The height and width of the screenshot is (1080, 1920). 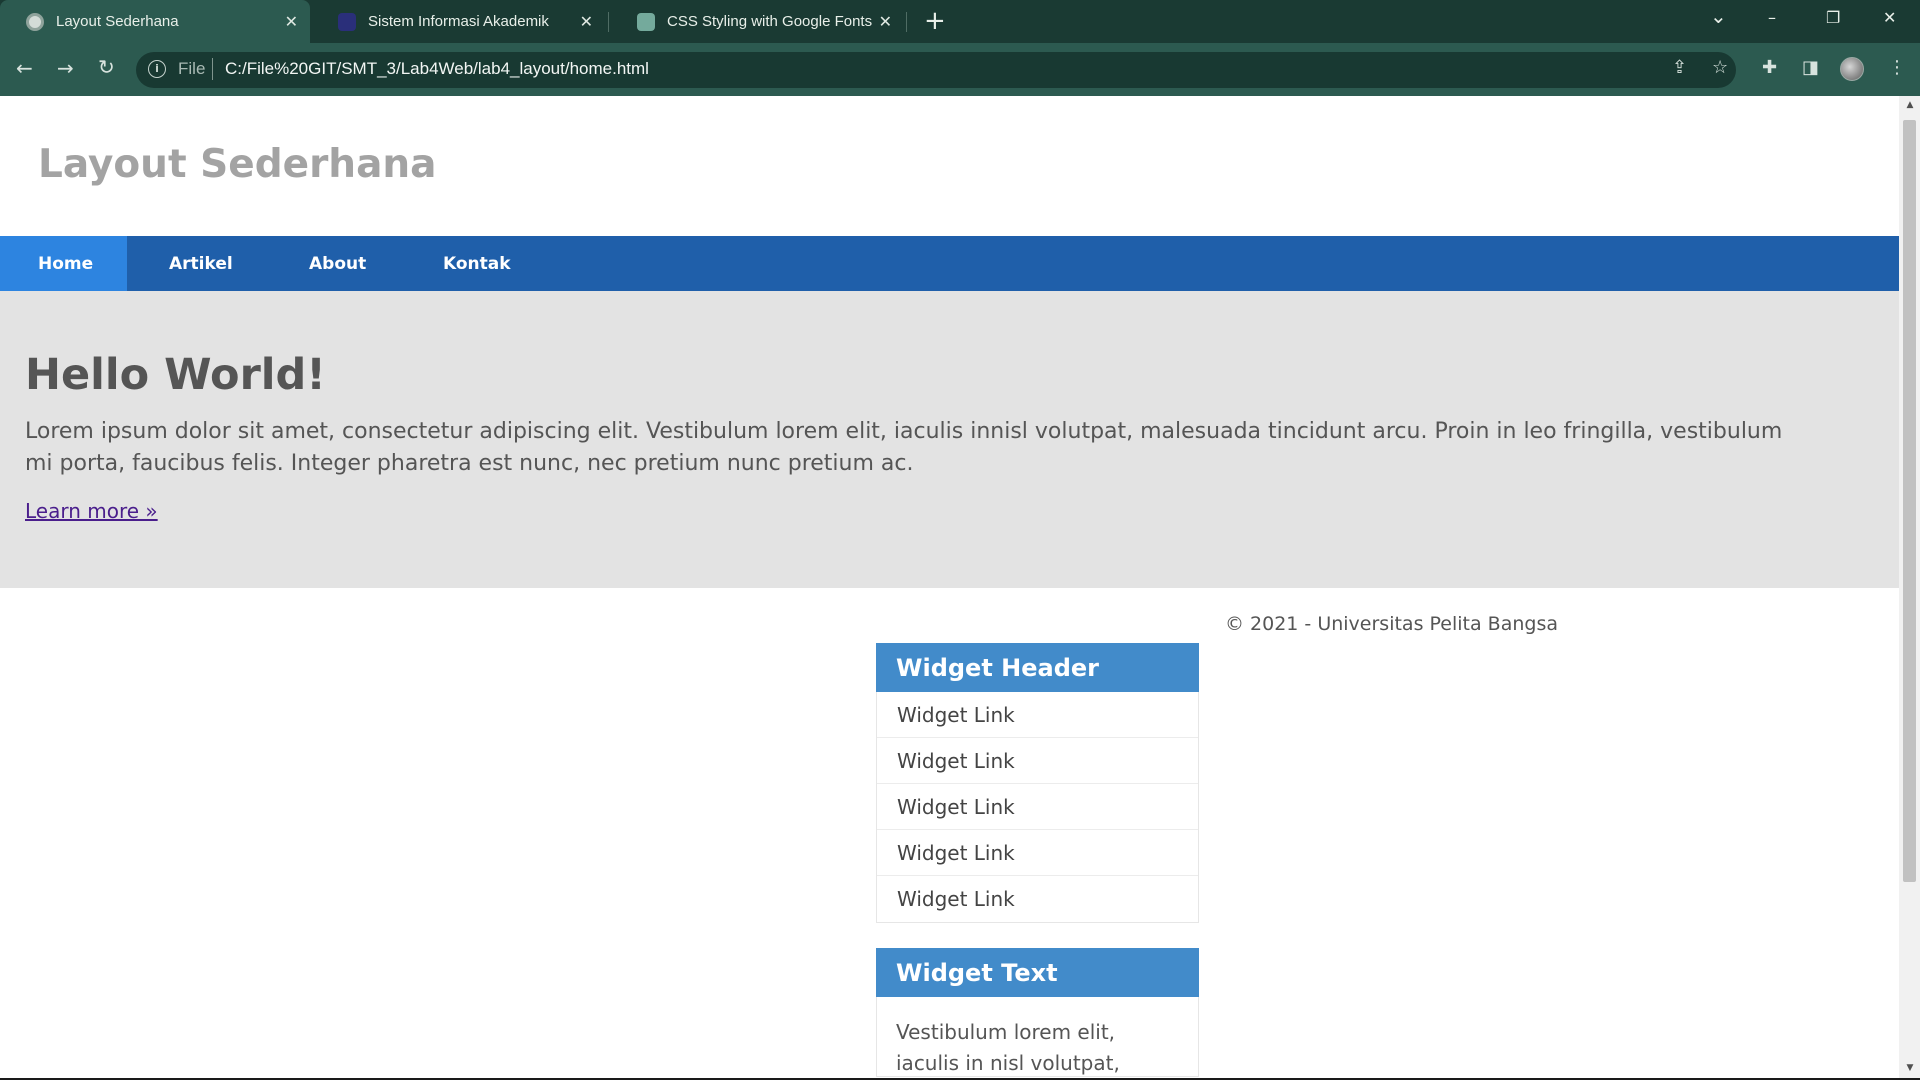 What do you see at coordinates (35, 21) in the screenshot?
I see `globe-icon` at bounding box center [35, 21].